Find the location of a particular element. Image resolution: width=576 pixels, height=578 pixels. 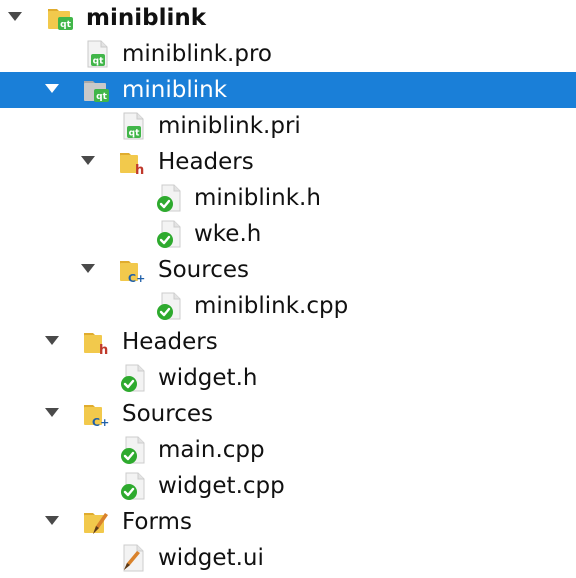

tree-item-miniblink-h: miniblink.h is located at coordinates (288, 198).